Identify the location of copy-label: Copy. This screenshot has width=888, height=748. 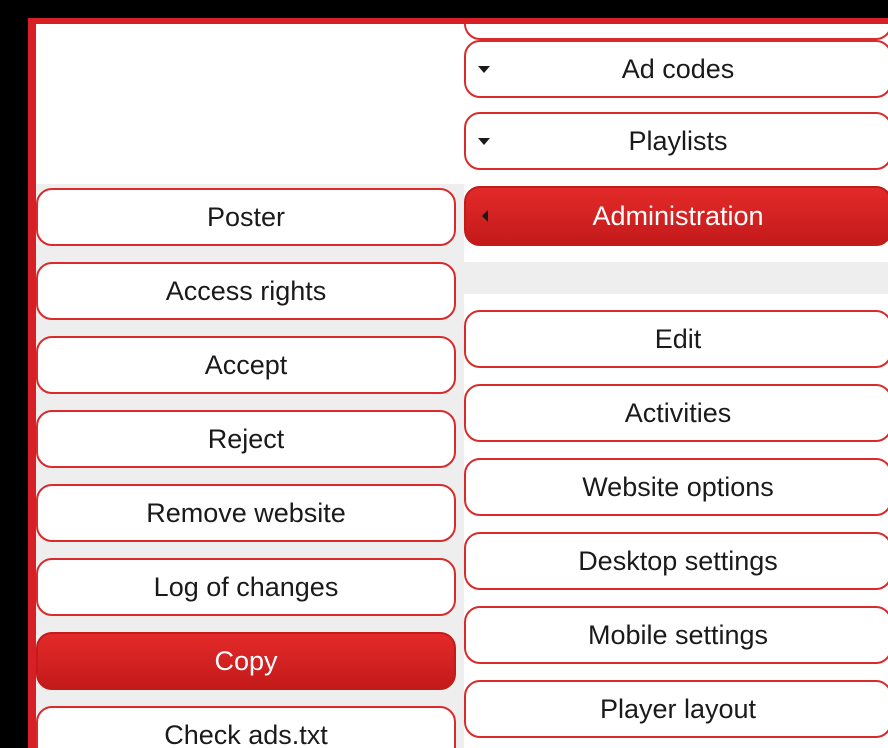
(246, 660).